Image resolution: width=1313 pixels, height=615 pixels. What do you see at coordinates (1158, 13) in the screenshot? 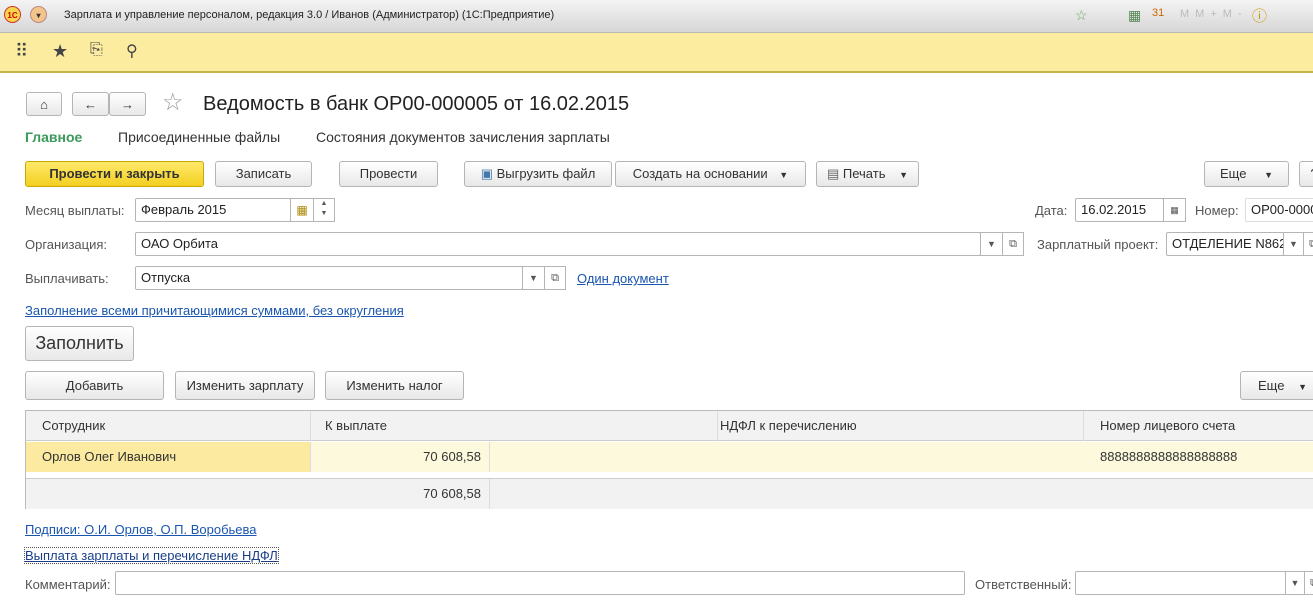
I see `calendar-icon: 31` at bounding box center [1158, 13].